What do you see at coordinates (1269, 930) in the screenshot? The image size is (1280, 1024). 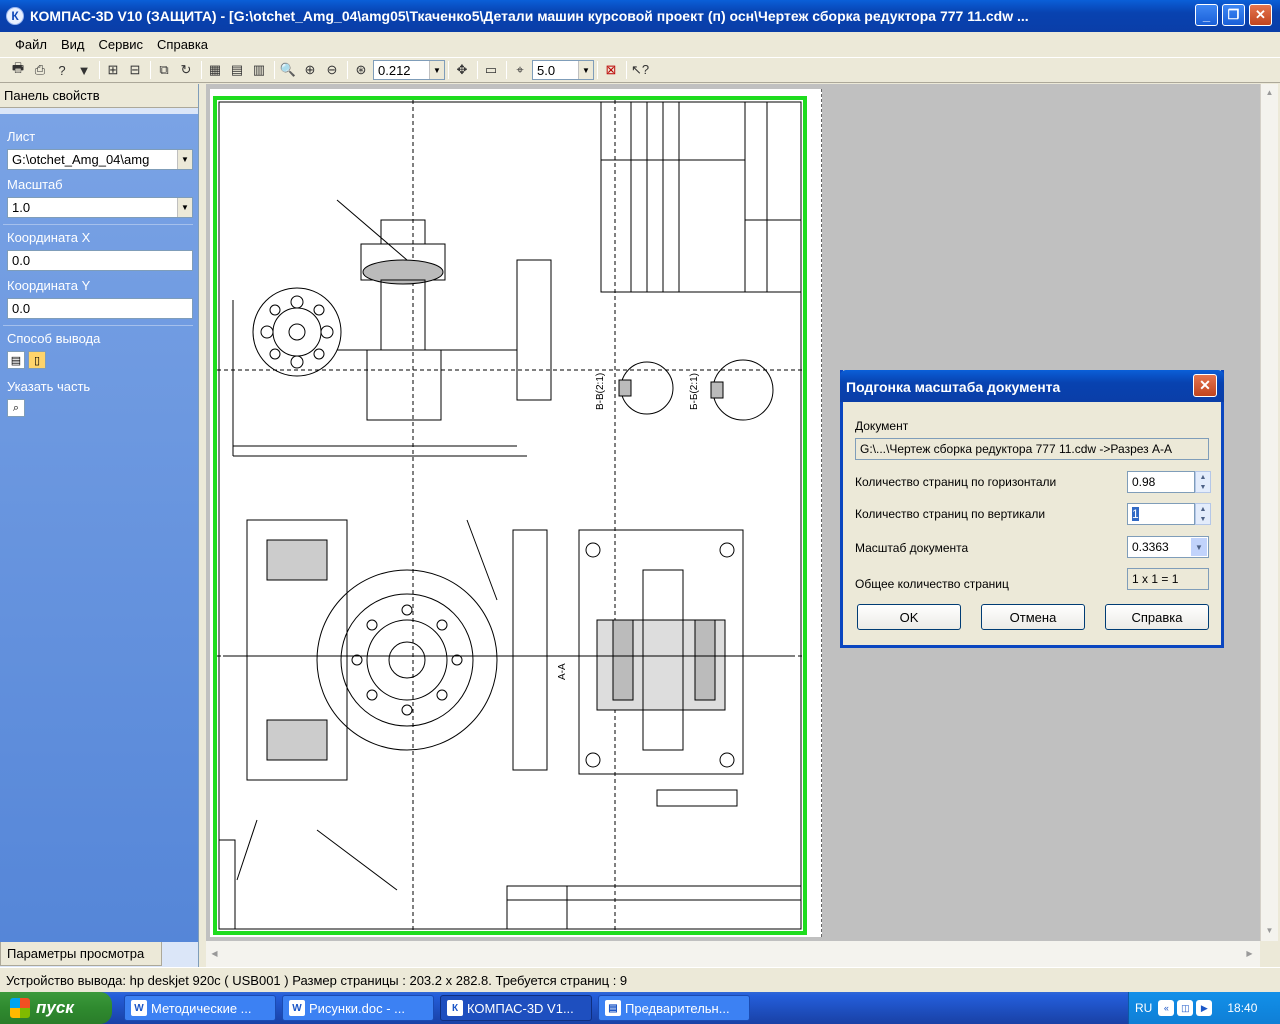 I see `scroll-down-icon: ▼` at bounding box center [1269, 930].